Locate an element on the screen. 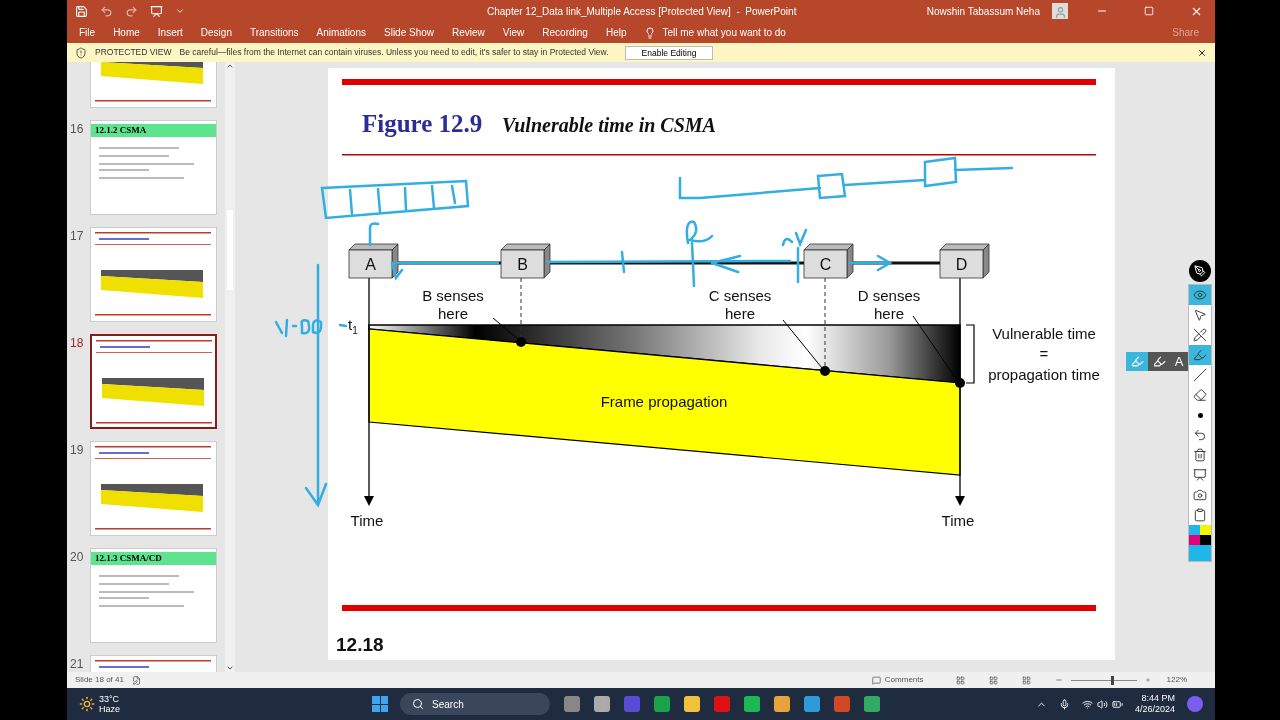 This screenshot has height=720, width=1280. restore-icon is located at coordinates (1149, 11).